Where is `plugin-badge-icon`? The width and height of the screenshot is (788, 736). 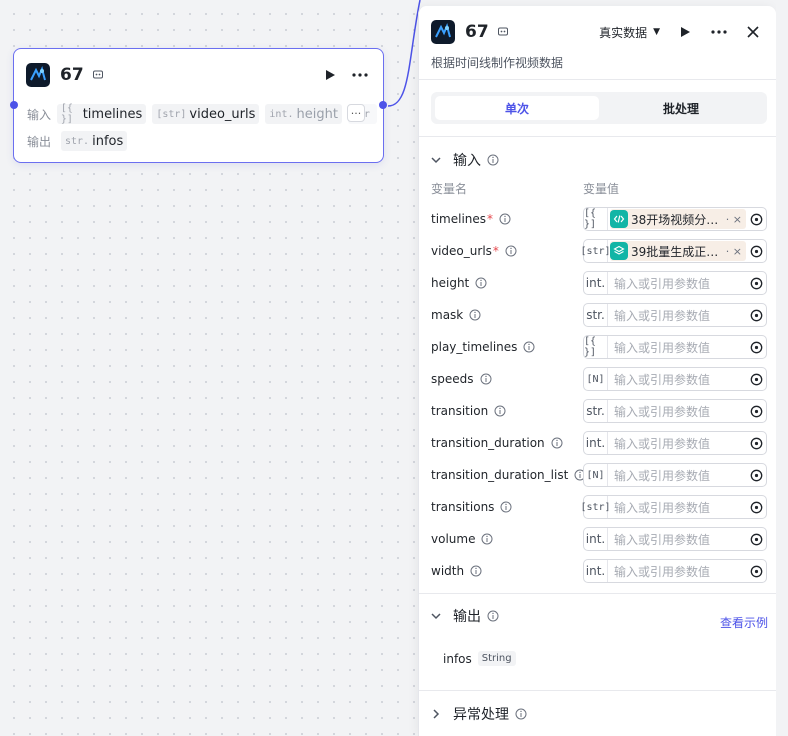
plugin-badge-icon is located at coordinates (503, 32).